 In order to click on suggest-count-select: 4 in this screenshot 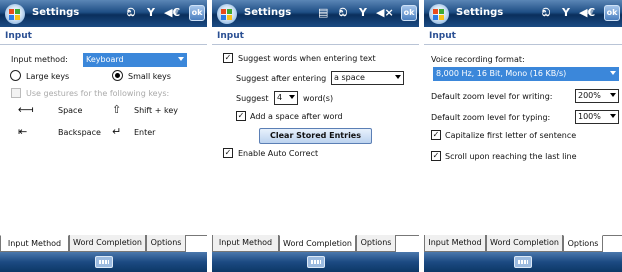, I will do `click(286, 98)`.